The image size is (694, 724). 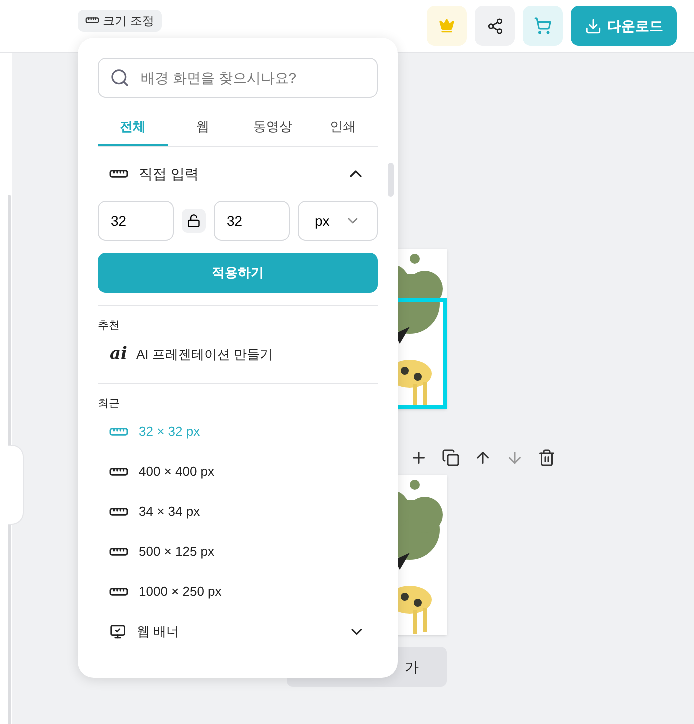 I want to click on tab: 웹, so click(x=203, y=128).